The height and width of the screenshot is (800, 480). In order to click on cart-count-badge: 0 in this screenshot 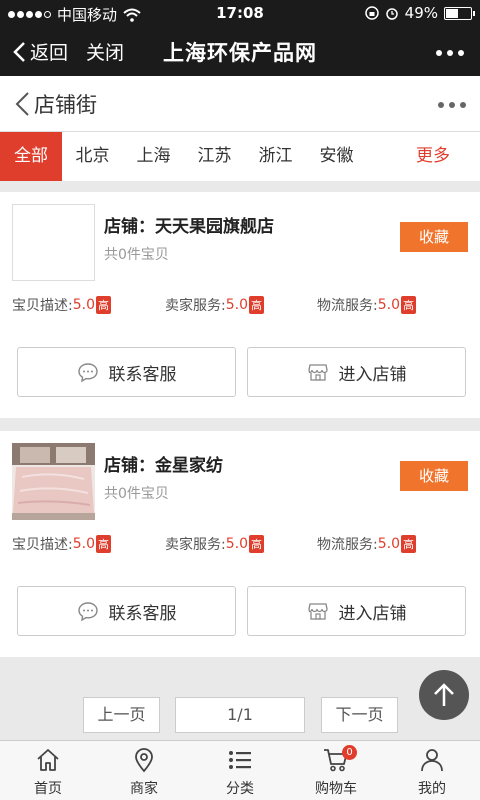, I will do `click(349, 752)`.